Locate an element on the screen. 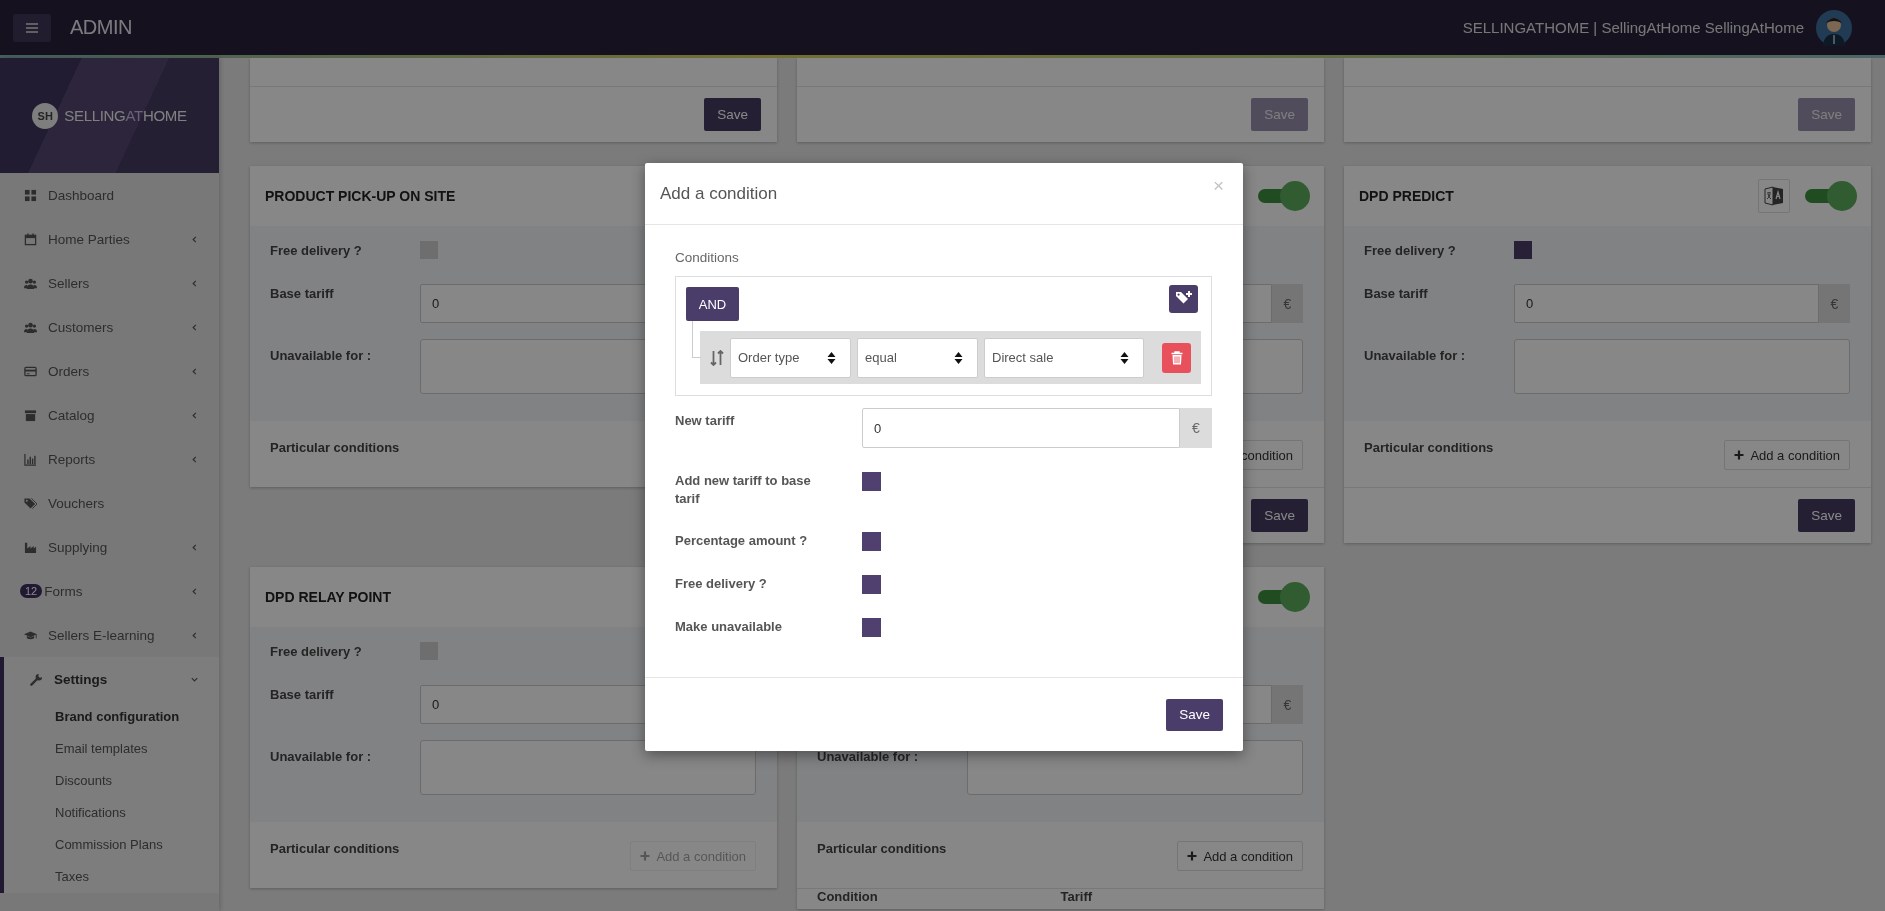  dialog-title: Add a condition is located at coordinates (719, 193).